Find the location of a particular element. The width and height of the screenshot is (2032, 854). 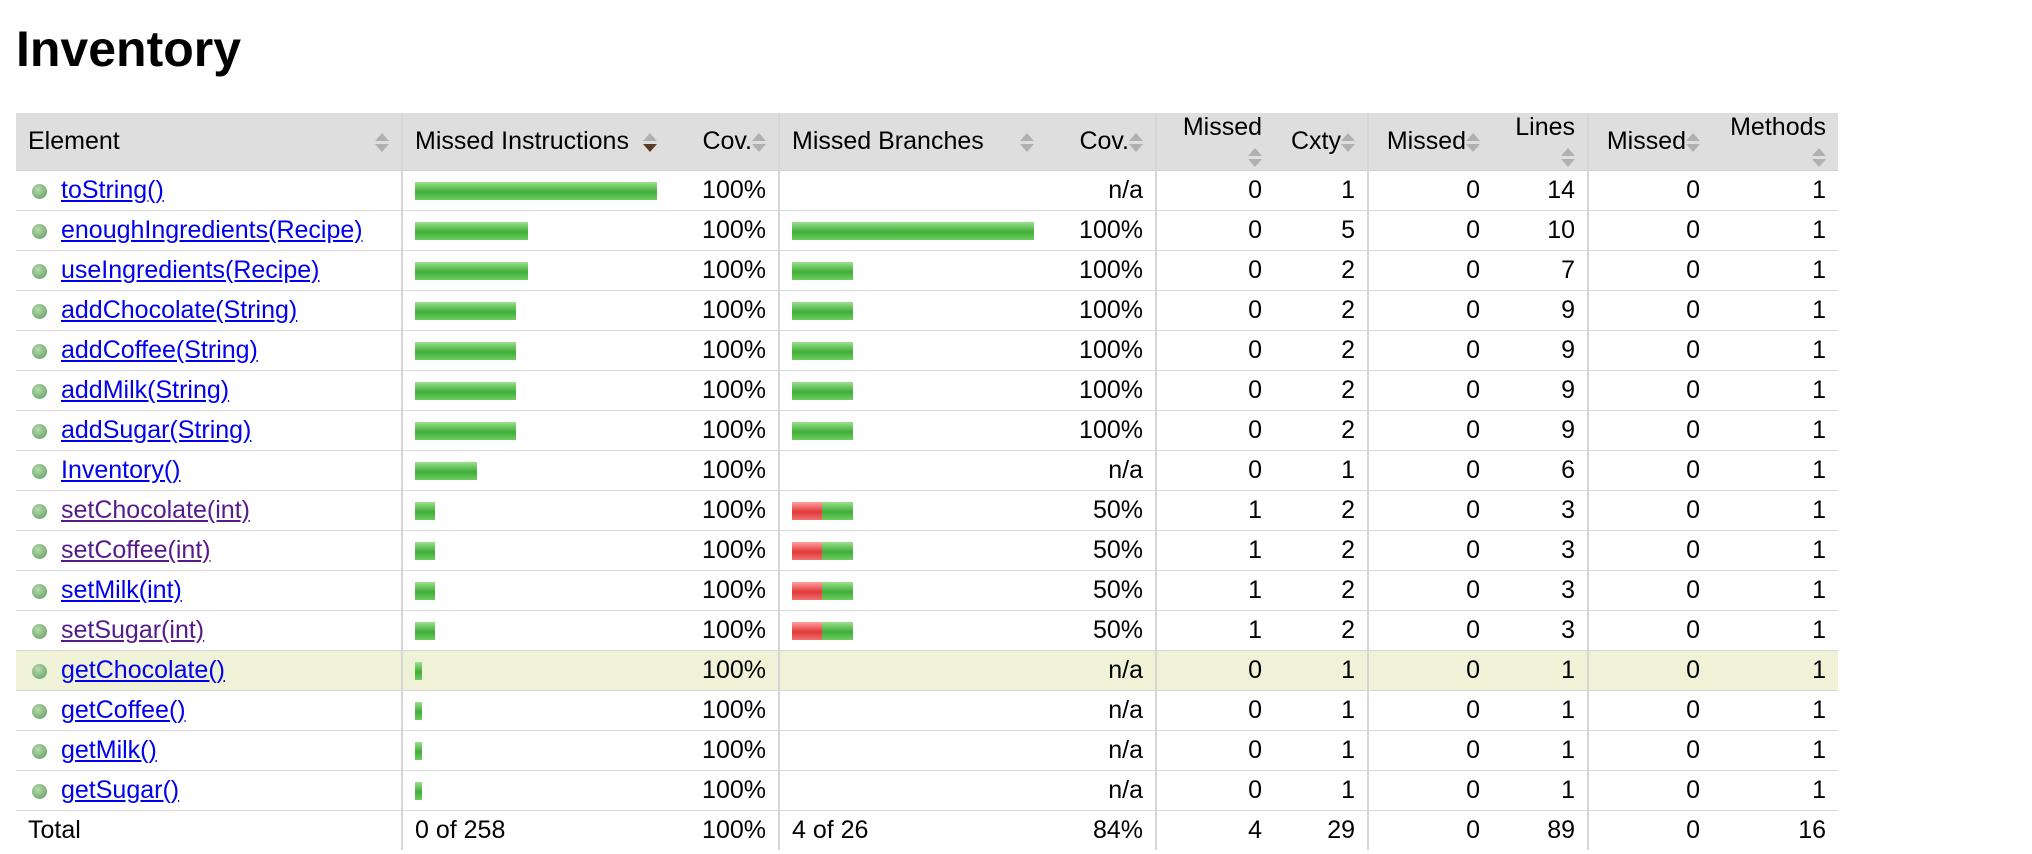

element-link: getCoffee() is located at coordinates (123, 710).